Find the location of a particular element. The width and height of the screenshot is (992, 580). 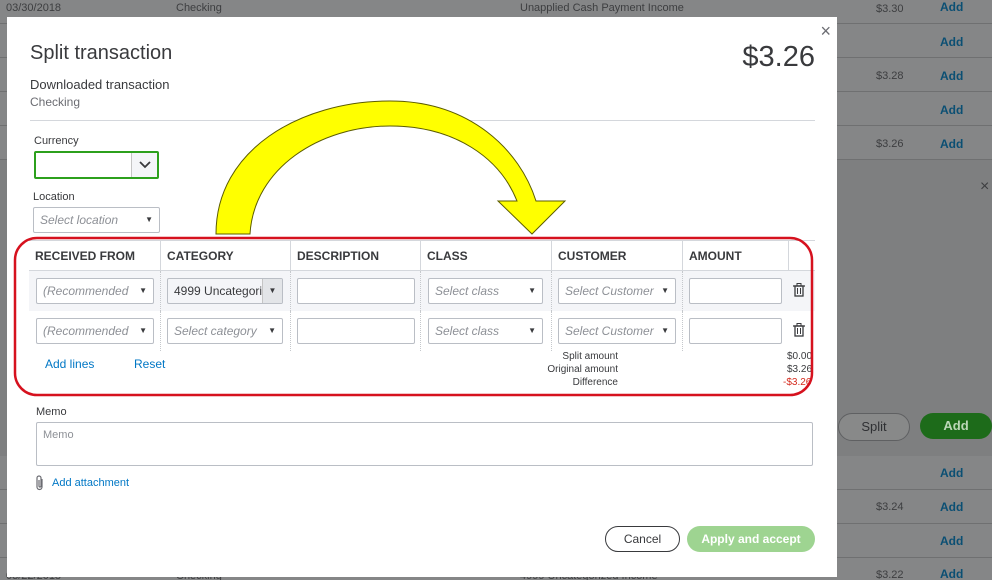

split-amount-value: $0.00 is located at coordinates (800, 356).